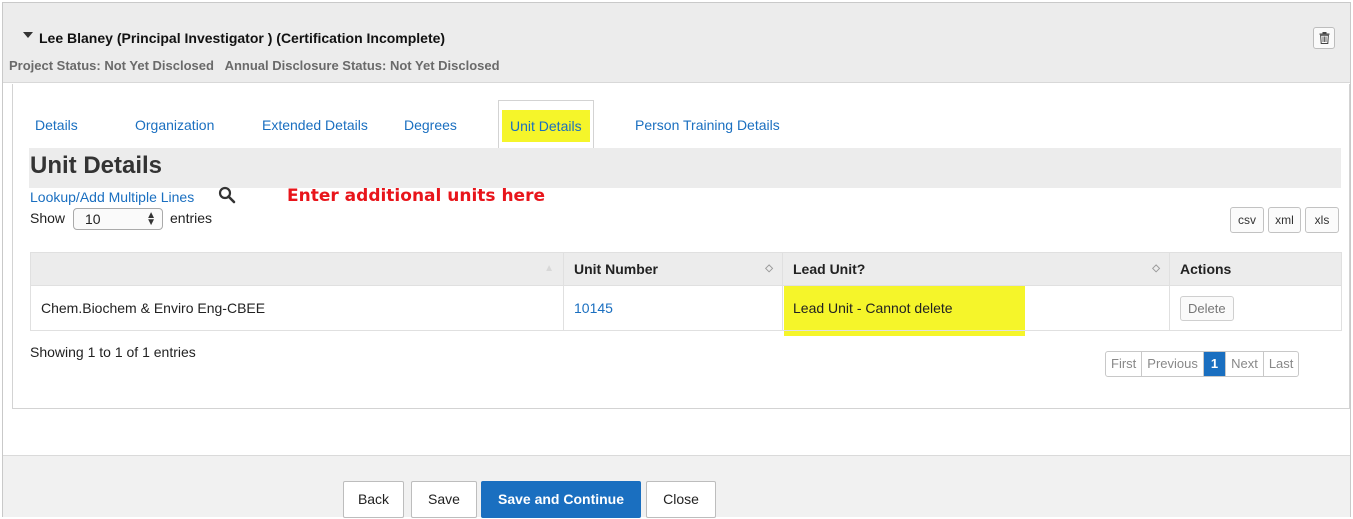  Describe the element at coordinates (227, 195) in the screenshot. I see `magnifier-icon` at that location.